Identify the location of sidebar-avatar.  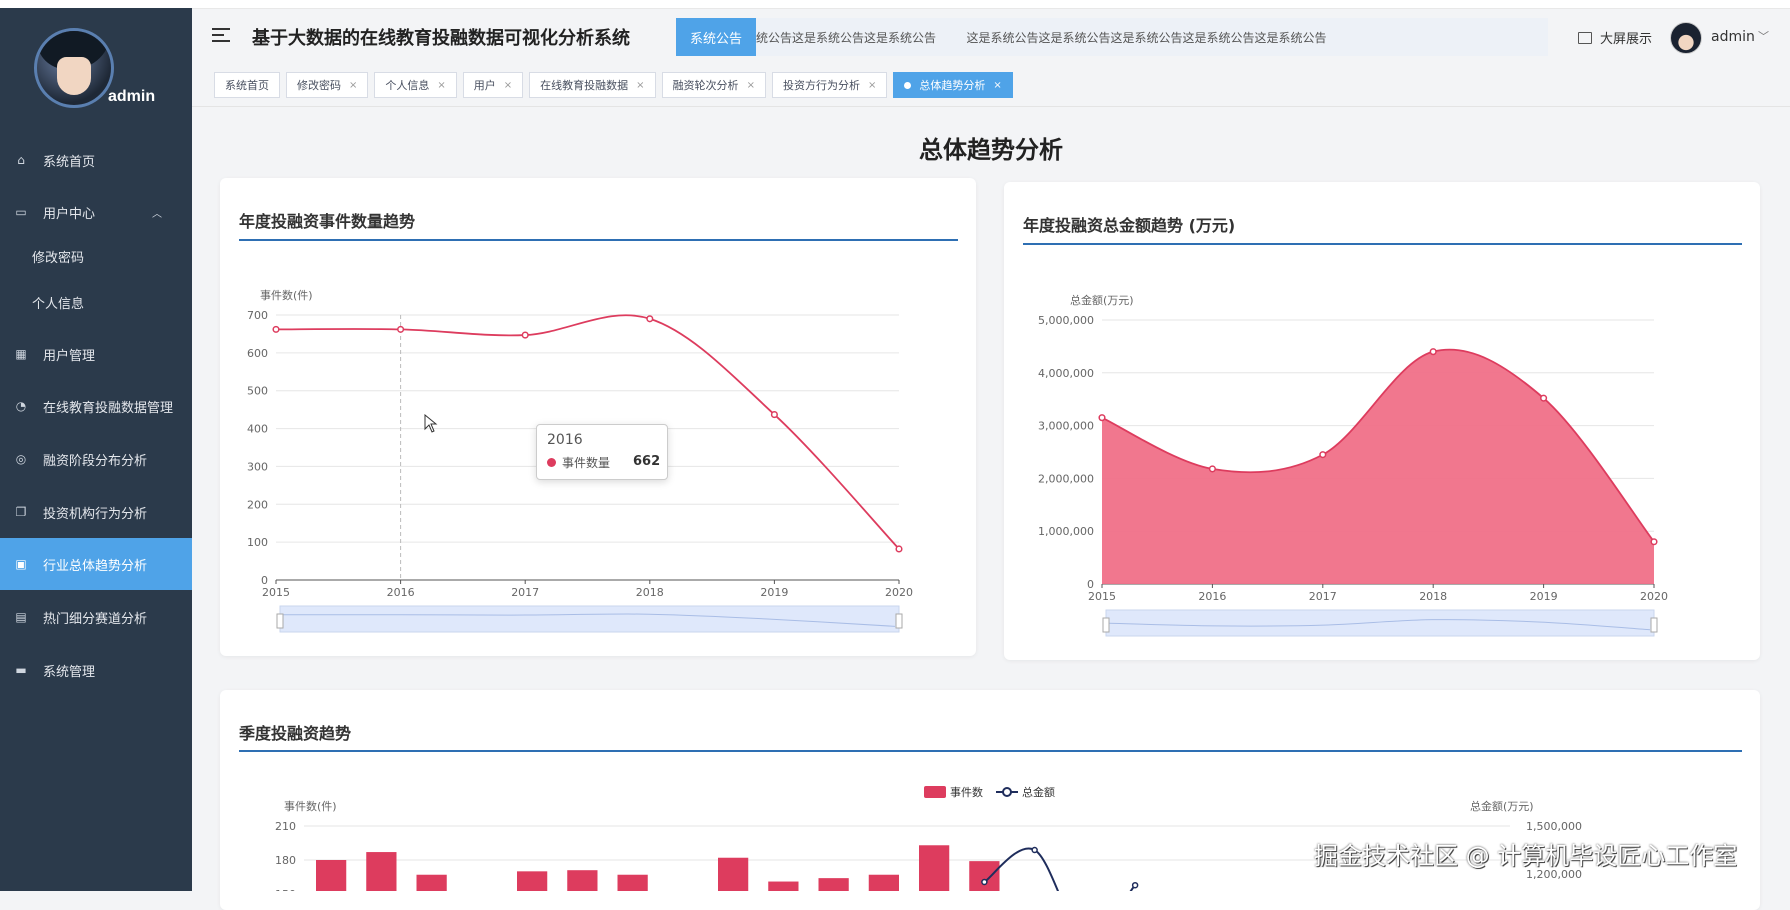
(74, 68).